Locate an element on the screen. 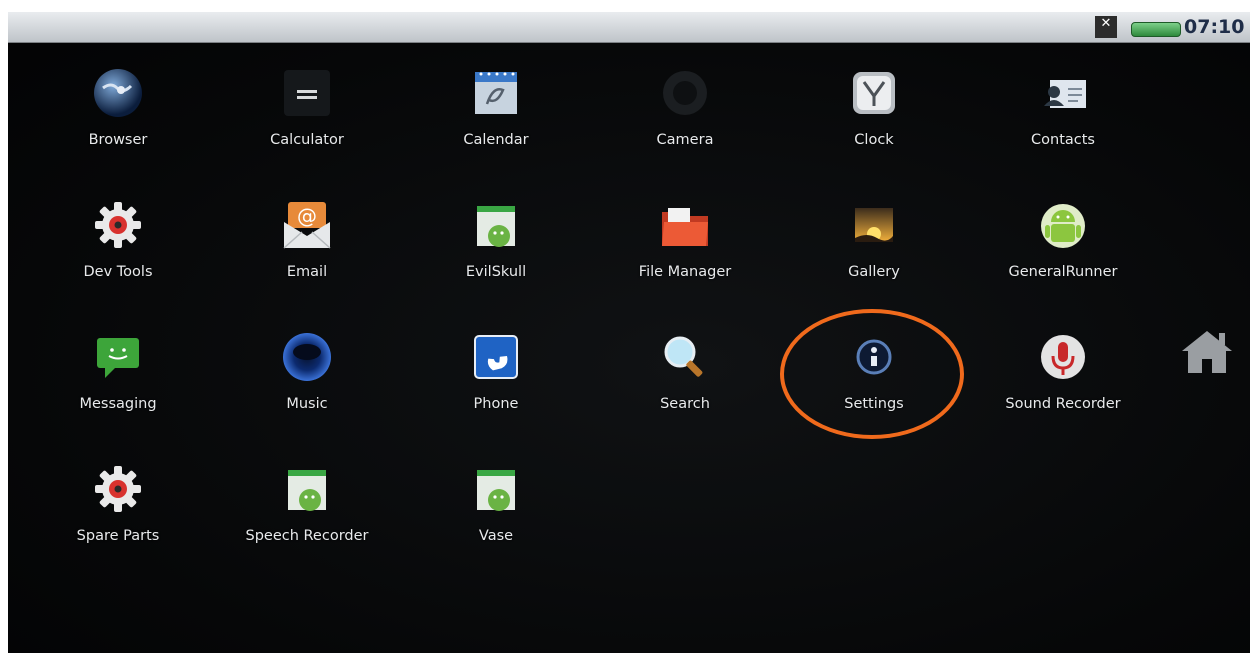  status-time: 07:10 is located at coordinates (1214, 27).